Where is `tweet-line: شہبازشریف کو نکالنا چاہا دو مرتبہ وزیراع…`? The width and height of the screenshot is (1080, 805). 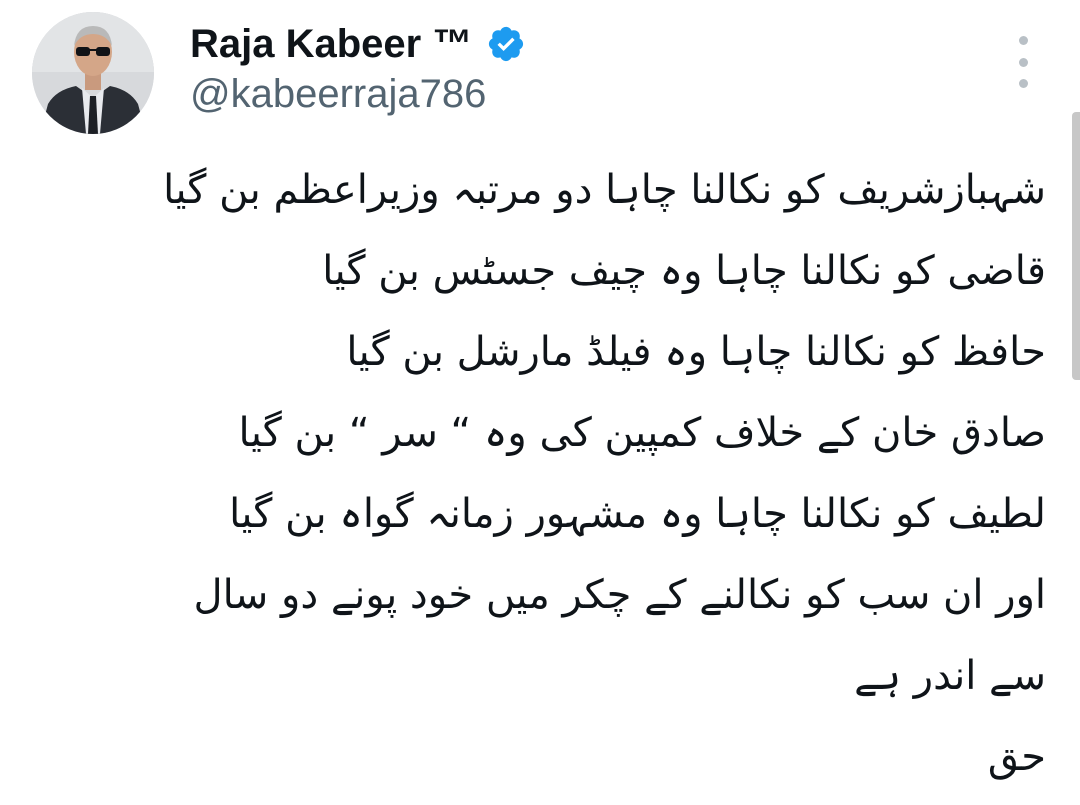 tweet-line: شہبازشریف کو نکالنا چاہا دو مرتبہ وزیراع… is located at coordinates (604, 190).